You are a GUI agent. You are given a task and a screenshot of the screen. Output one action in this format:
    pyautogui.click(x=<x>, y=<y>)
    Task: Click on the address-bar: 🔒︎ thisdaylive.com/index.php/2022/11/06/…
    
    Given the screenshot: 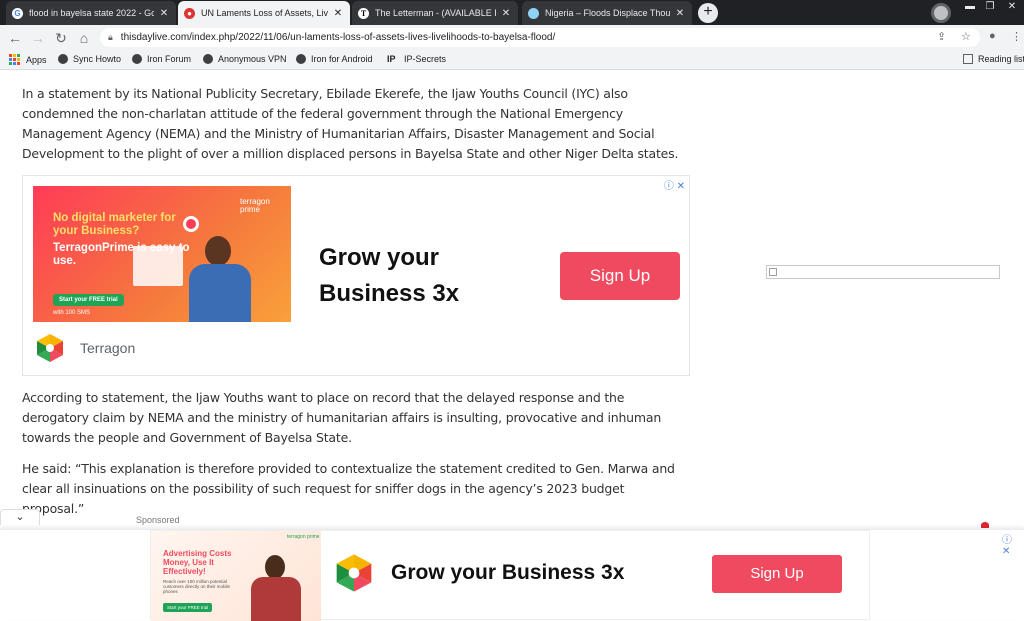 What is the action you would take?
    pyautogui.click(x=540, y=37)
    